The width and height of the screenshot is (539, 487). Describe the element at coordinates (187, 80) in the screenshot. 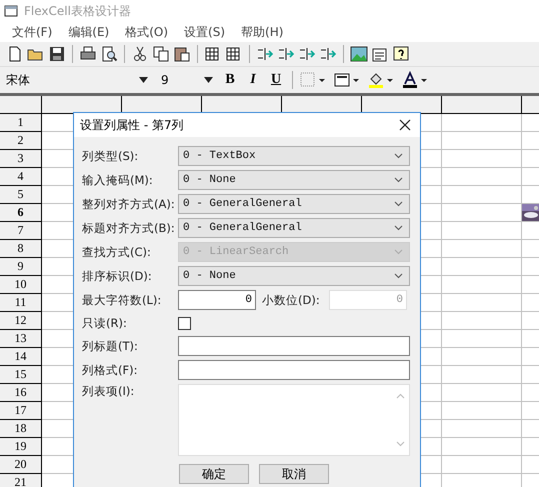

I see `size-combo: 9` at that location.